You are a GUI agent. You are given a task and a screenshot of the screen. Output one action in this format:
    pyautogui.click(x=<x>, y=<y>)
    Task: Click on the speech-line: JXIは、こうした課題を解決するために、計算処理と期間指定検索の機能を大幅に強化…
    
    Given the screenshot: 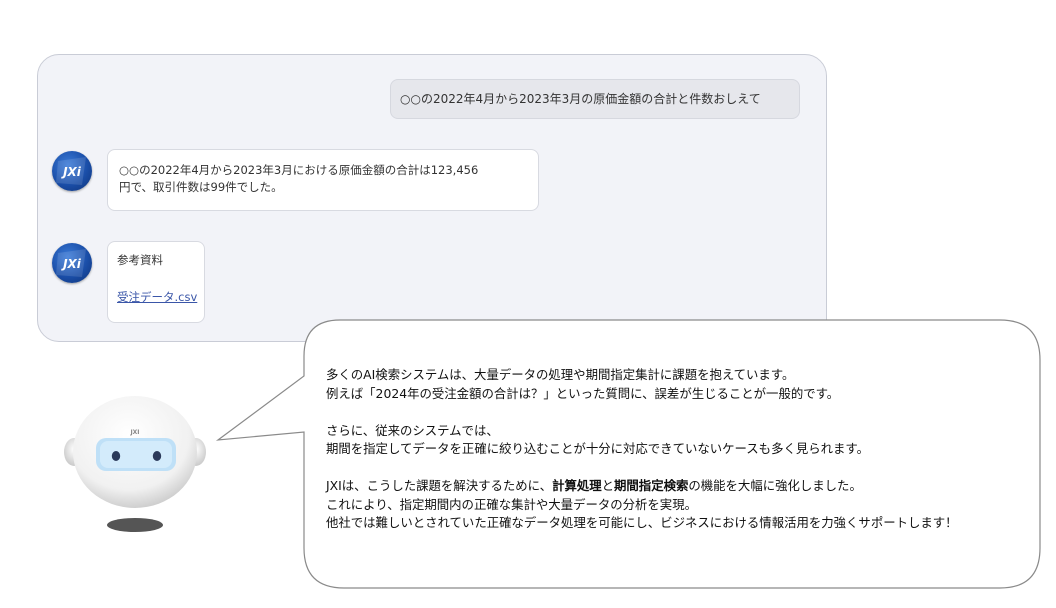 What is the action you would take?
    pyautogui.click(x=594, y=485)
    